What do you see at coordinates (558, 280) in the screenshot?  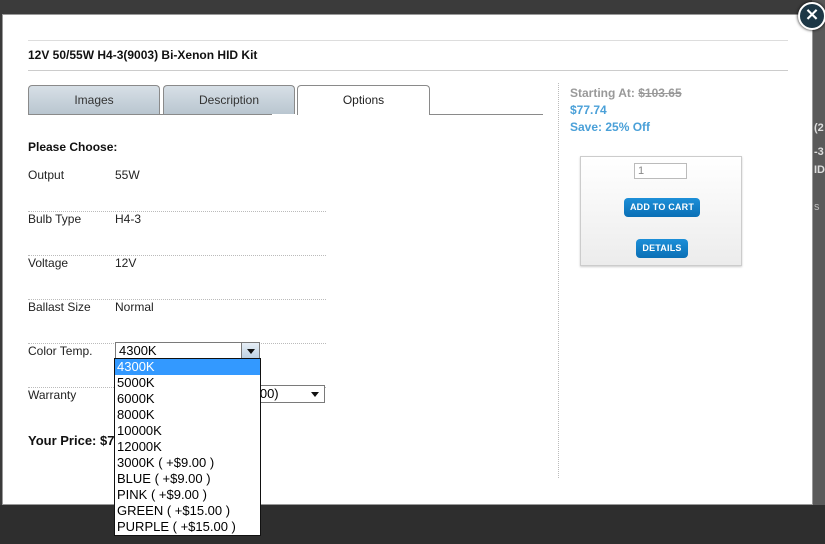 I see `column-divider` at bounding box center [558, 280].